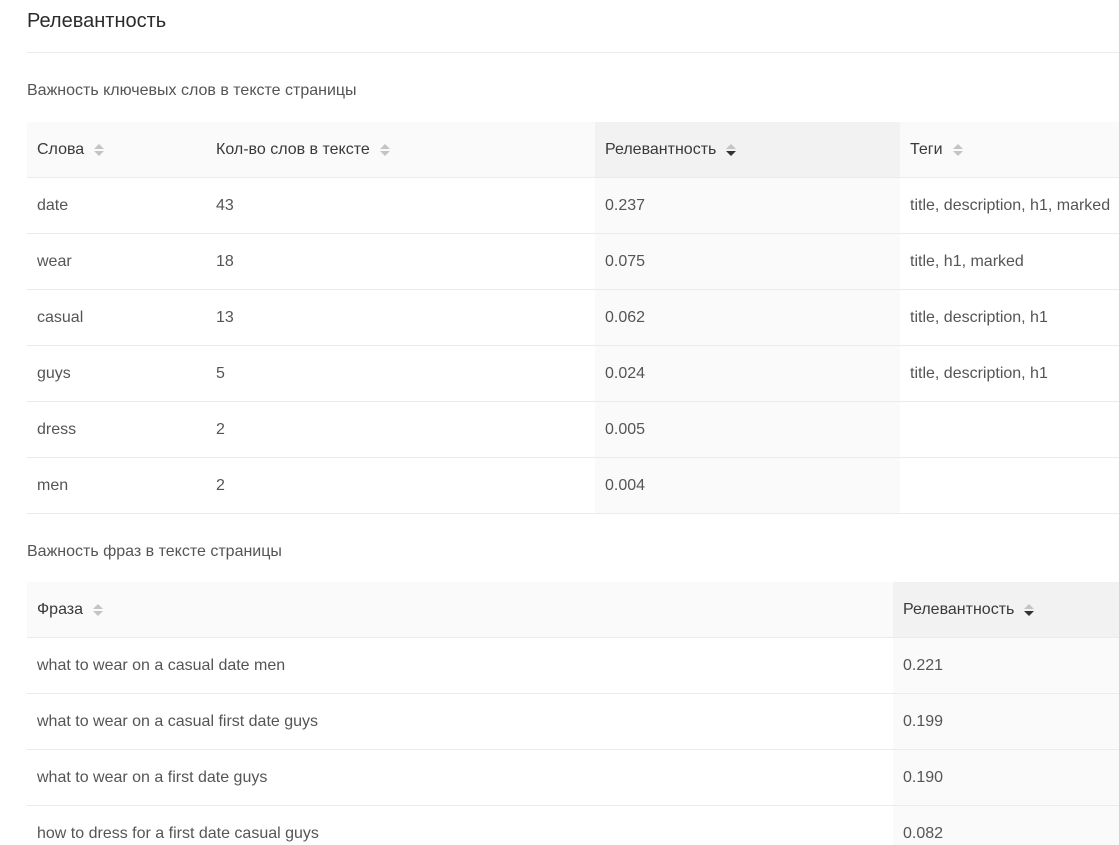 This screenshot has height=845, width=1119. Describe the element at coordinates (460, 721) in the screenshot. I see `cell-phrase: what to wear on a casual first date guys` at that location.